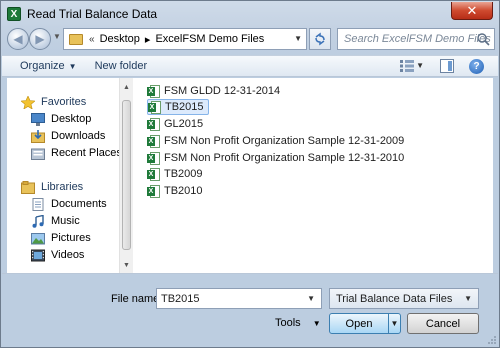 The image size is (500, 348). I want to click on star-icon, so click(28, 102).